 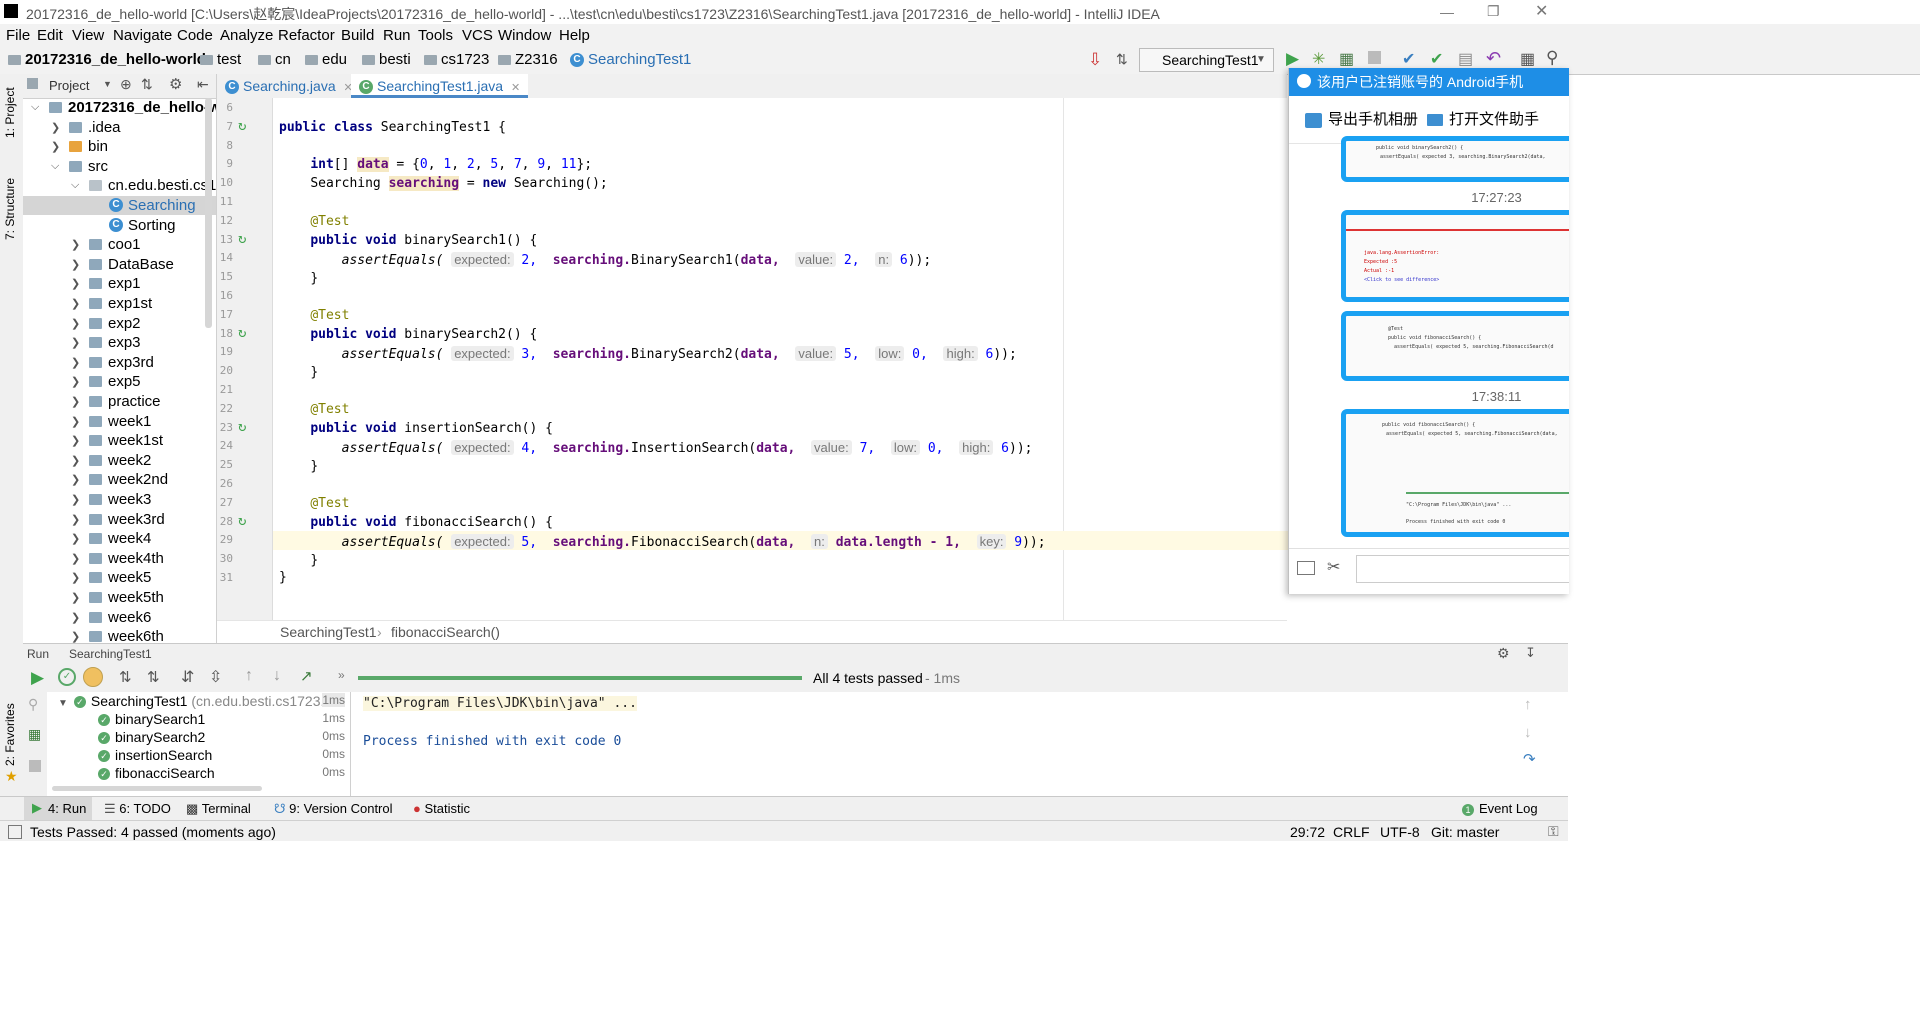 What do you see at coordinates (119, 323) in the screenshot?
I see `tree-item: ❯ exp2` at bounding box center [119, 323].